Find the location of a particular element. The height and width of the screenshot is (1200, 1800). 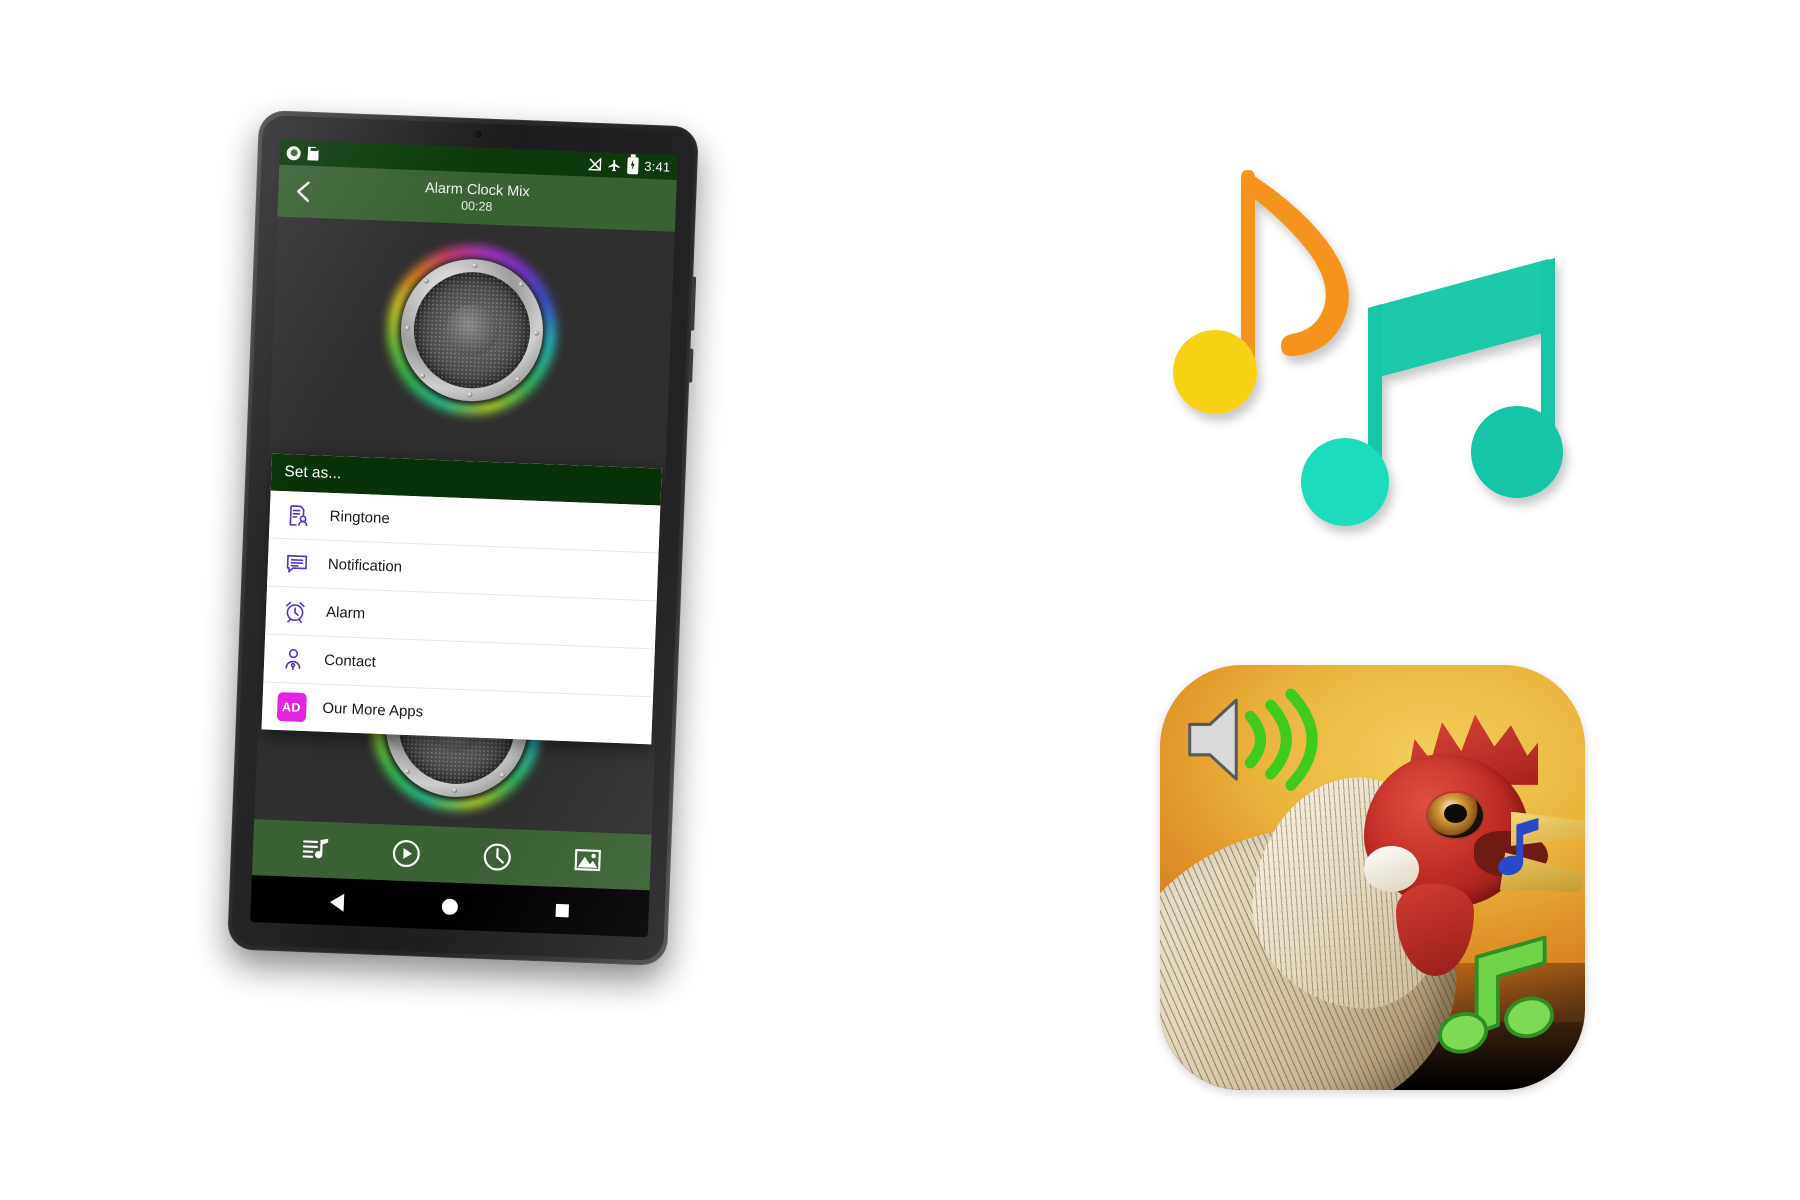

teal-note-head-left is located at coordinates (1345, 482).